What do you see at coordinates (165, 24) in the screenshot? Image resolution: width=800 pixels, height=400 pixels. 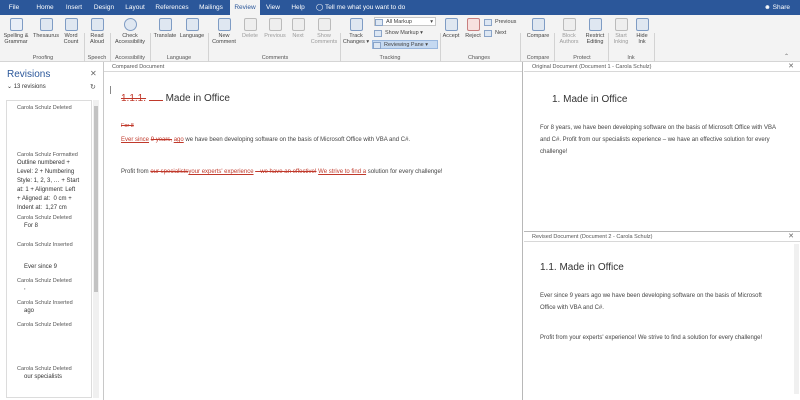 I see `translate-icon` at bounding box center [165, 24].